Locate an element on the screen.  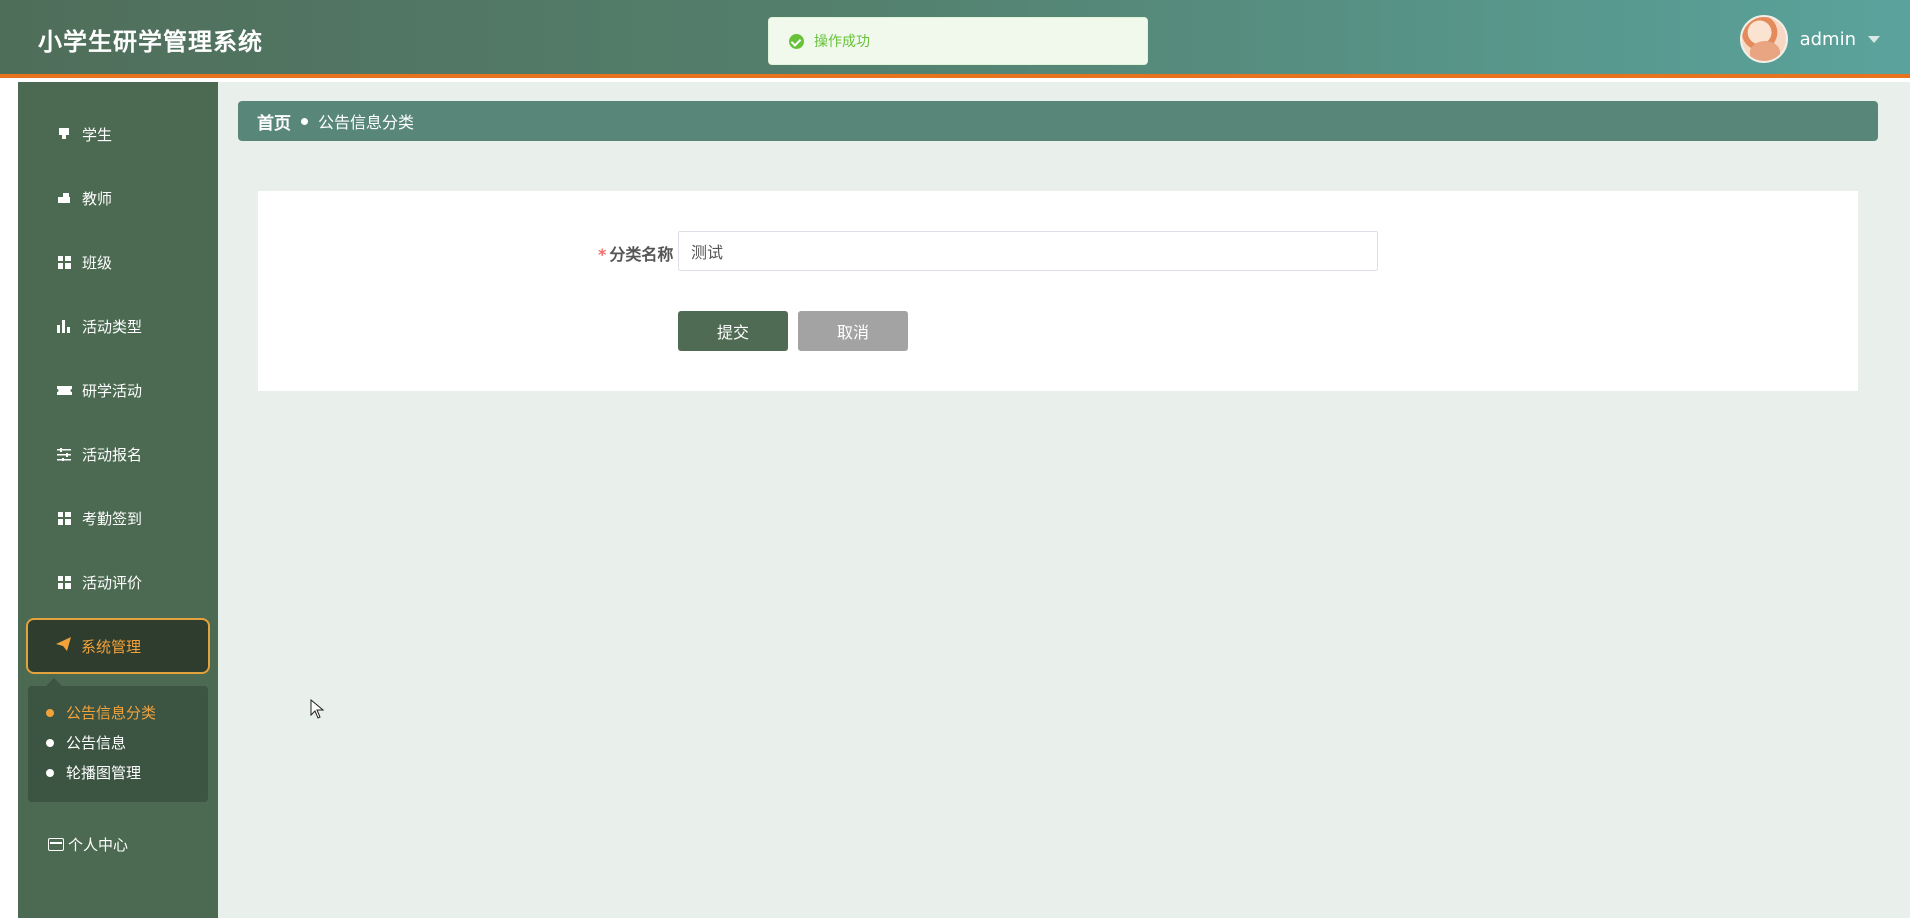
sidebar-item-label: 个人中心 is located at coordinates (98, 845).